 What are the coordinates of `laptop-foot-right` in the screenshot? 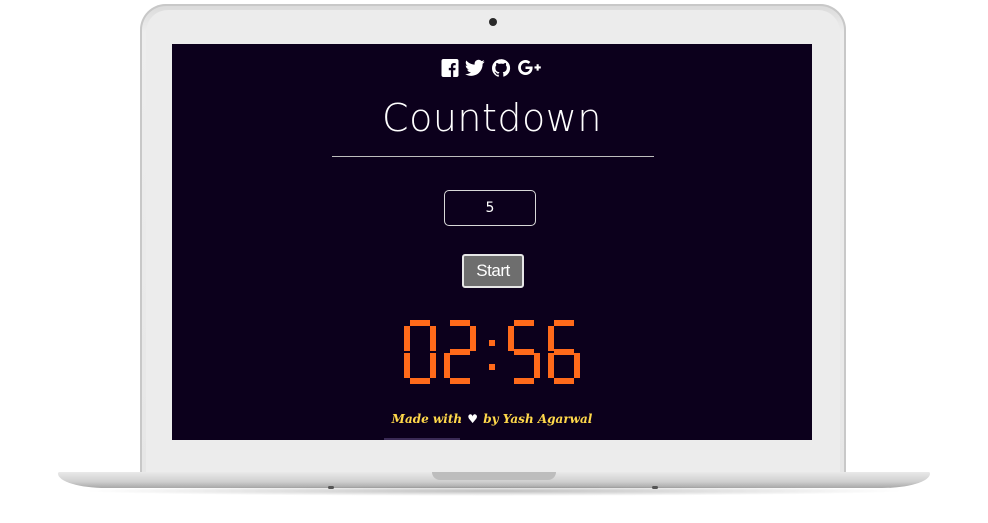 It's located at (655, 487).